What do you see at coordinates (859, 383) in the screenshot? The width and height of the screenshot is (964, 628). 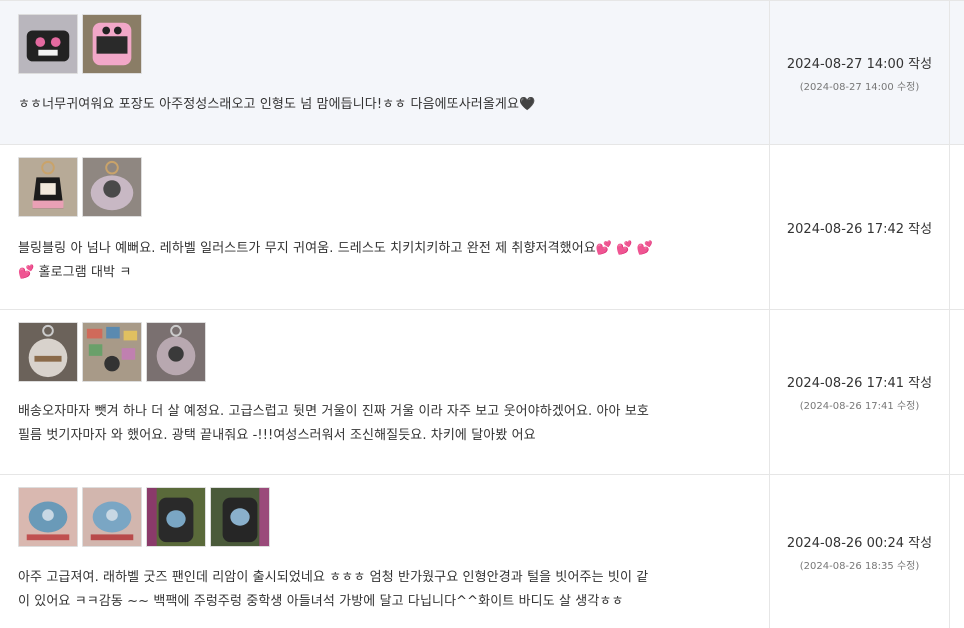 I see `review-date: 2024-08-26 17:41 작성` at bounding box center [859, 383].